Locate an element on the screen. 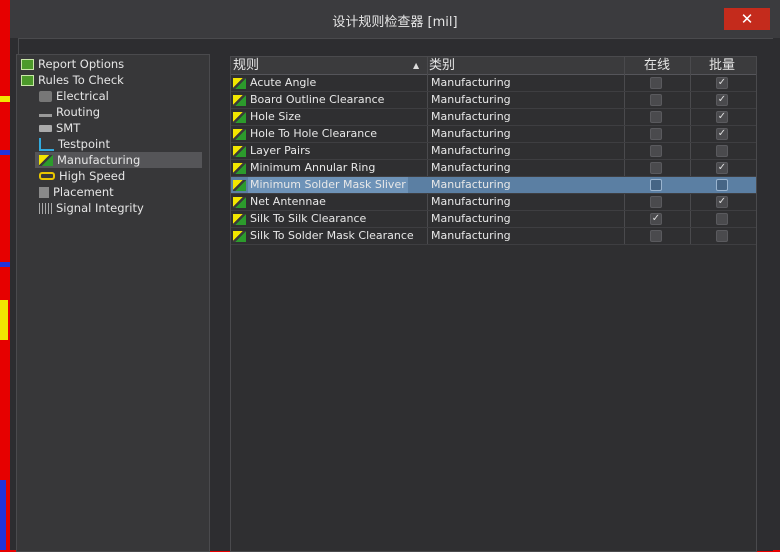 This screenshot has width=780, height=552. tree-item-signal-integrity: Signal Integrity is located at coordinates (119, 208).